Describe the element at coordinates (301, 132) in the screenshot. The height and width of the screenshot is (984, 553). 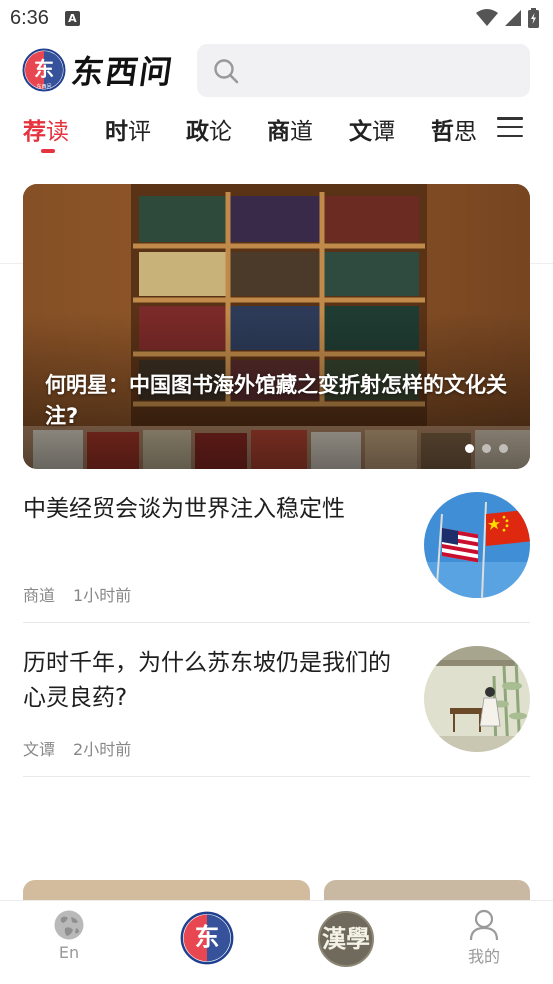
I see `tab-label-rest: 道` at that location.